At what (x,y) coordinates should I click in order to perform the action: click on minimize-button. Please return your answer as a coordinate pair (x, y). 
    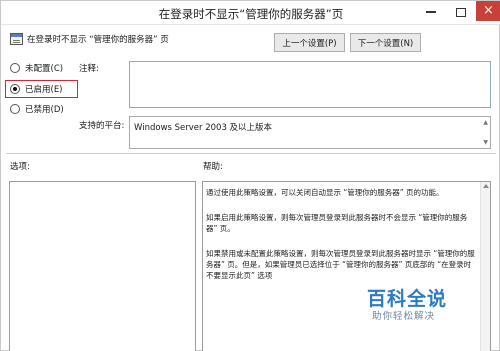
    Looking at the image, I should click on (431, 12).